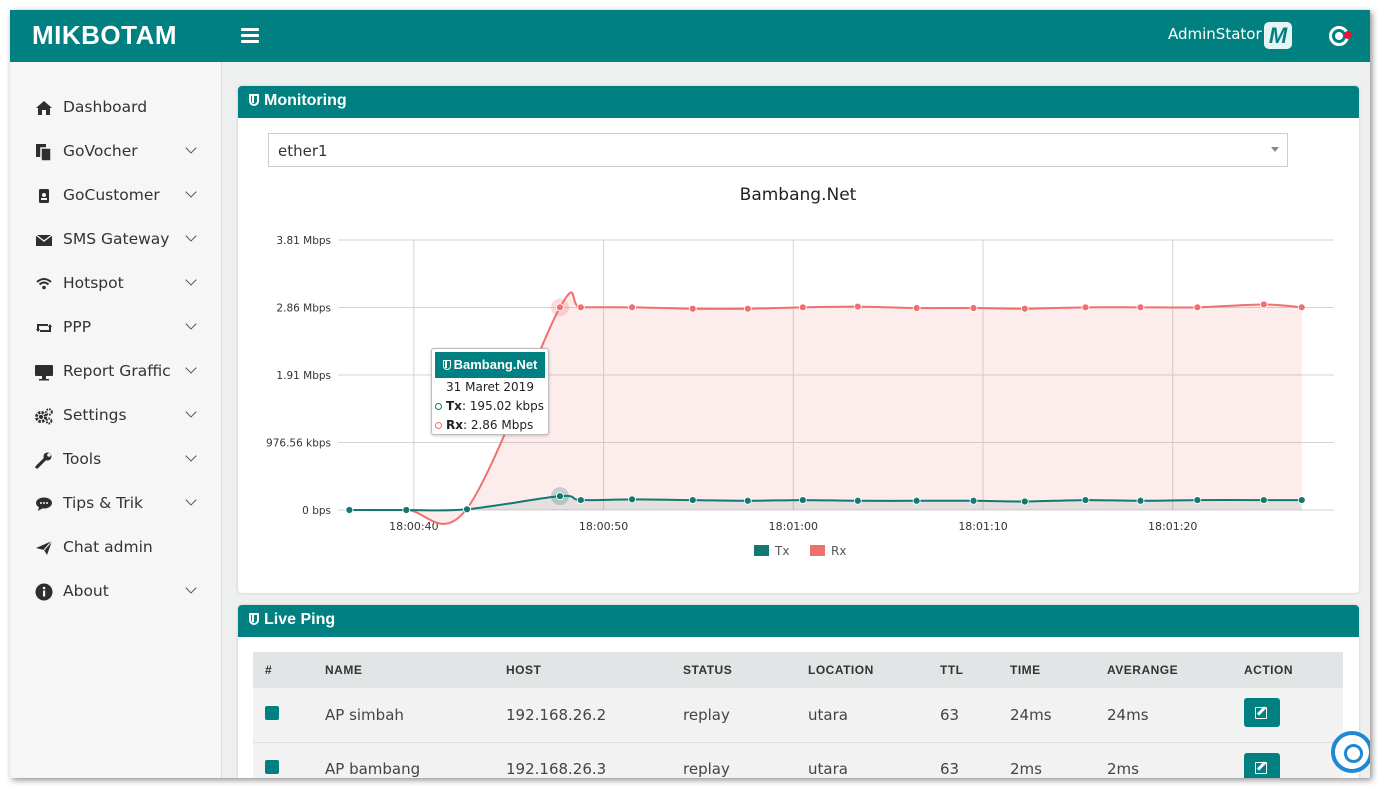  Describe the element at coordinates (116, 196) in the screenshot. I see `sidebar-item-gocustomer: GoCustomer` at that location.